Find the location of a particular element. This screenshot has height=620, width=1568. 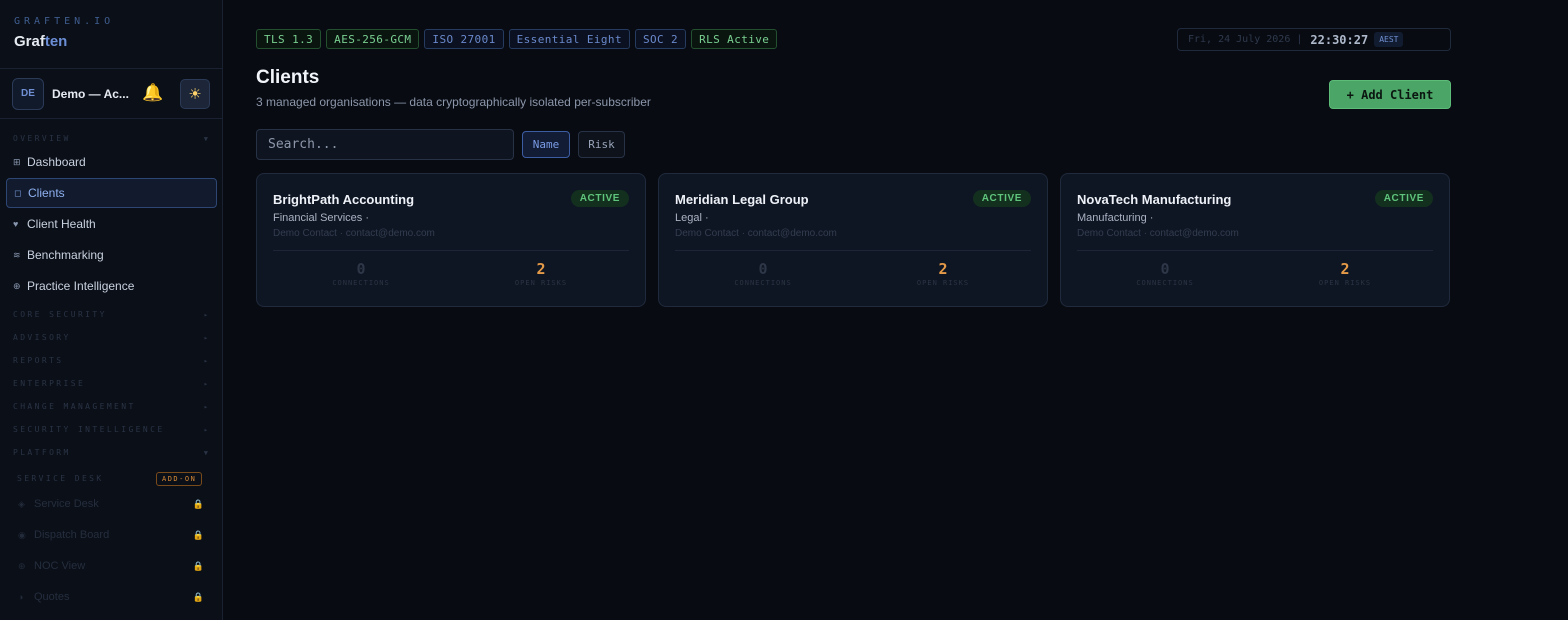

section-reports: REPORTS ▸ is located at coordinates (110, 360).